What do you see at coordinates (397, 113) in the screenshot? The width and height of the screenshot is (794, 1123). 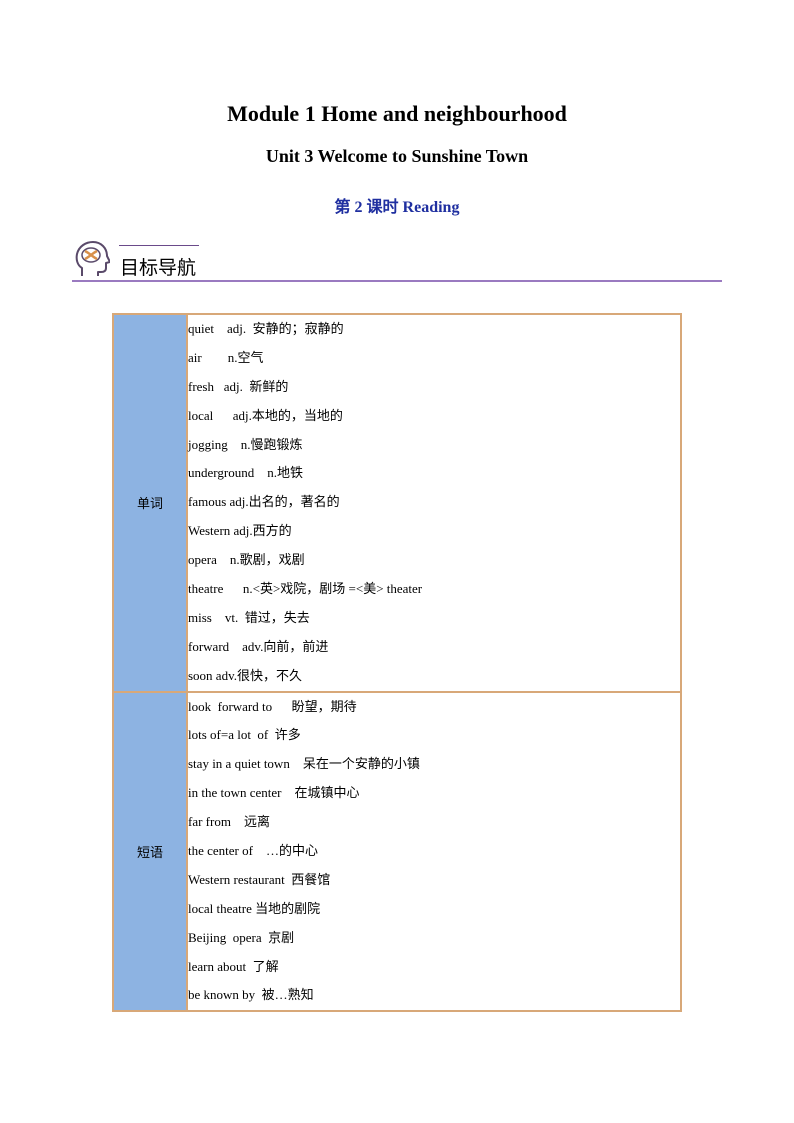 I see `module-title: Module 1 Home and neighbourhood` at bounding box center [397, 113].